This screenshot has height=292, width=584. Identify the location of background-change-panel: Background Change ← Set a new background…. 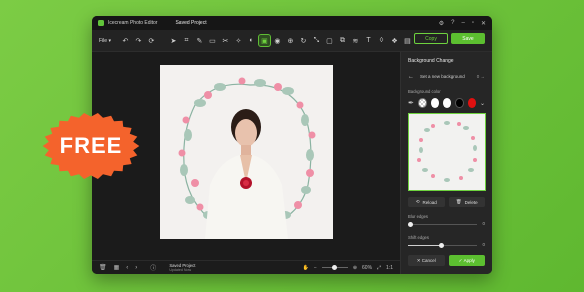
(446, 163).